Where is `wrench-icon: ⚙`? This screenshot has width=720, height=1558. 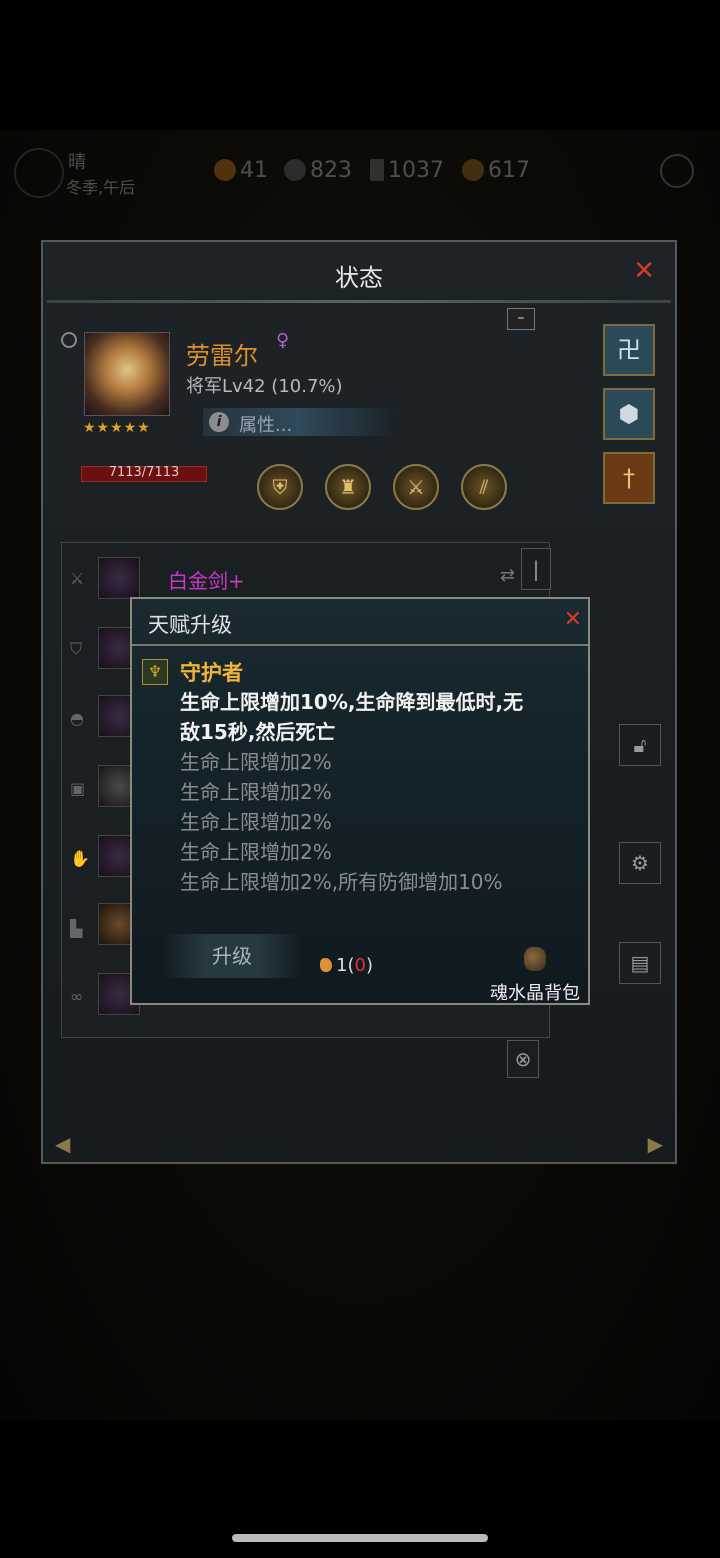
wrench-icon: ⚙ is located at coordinates (640, 863).